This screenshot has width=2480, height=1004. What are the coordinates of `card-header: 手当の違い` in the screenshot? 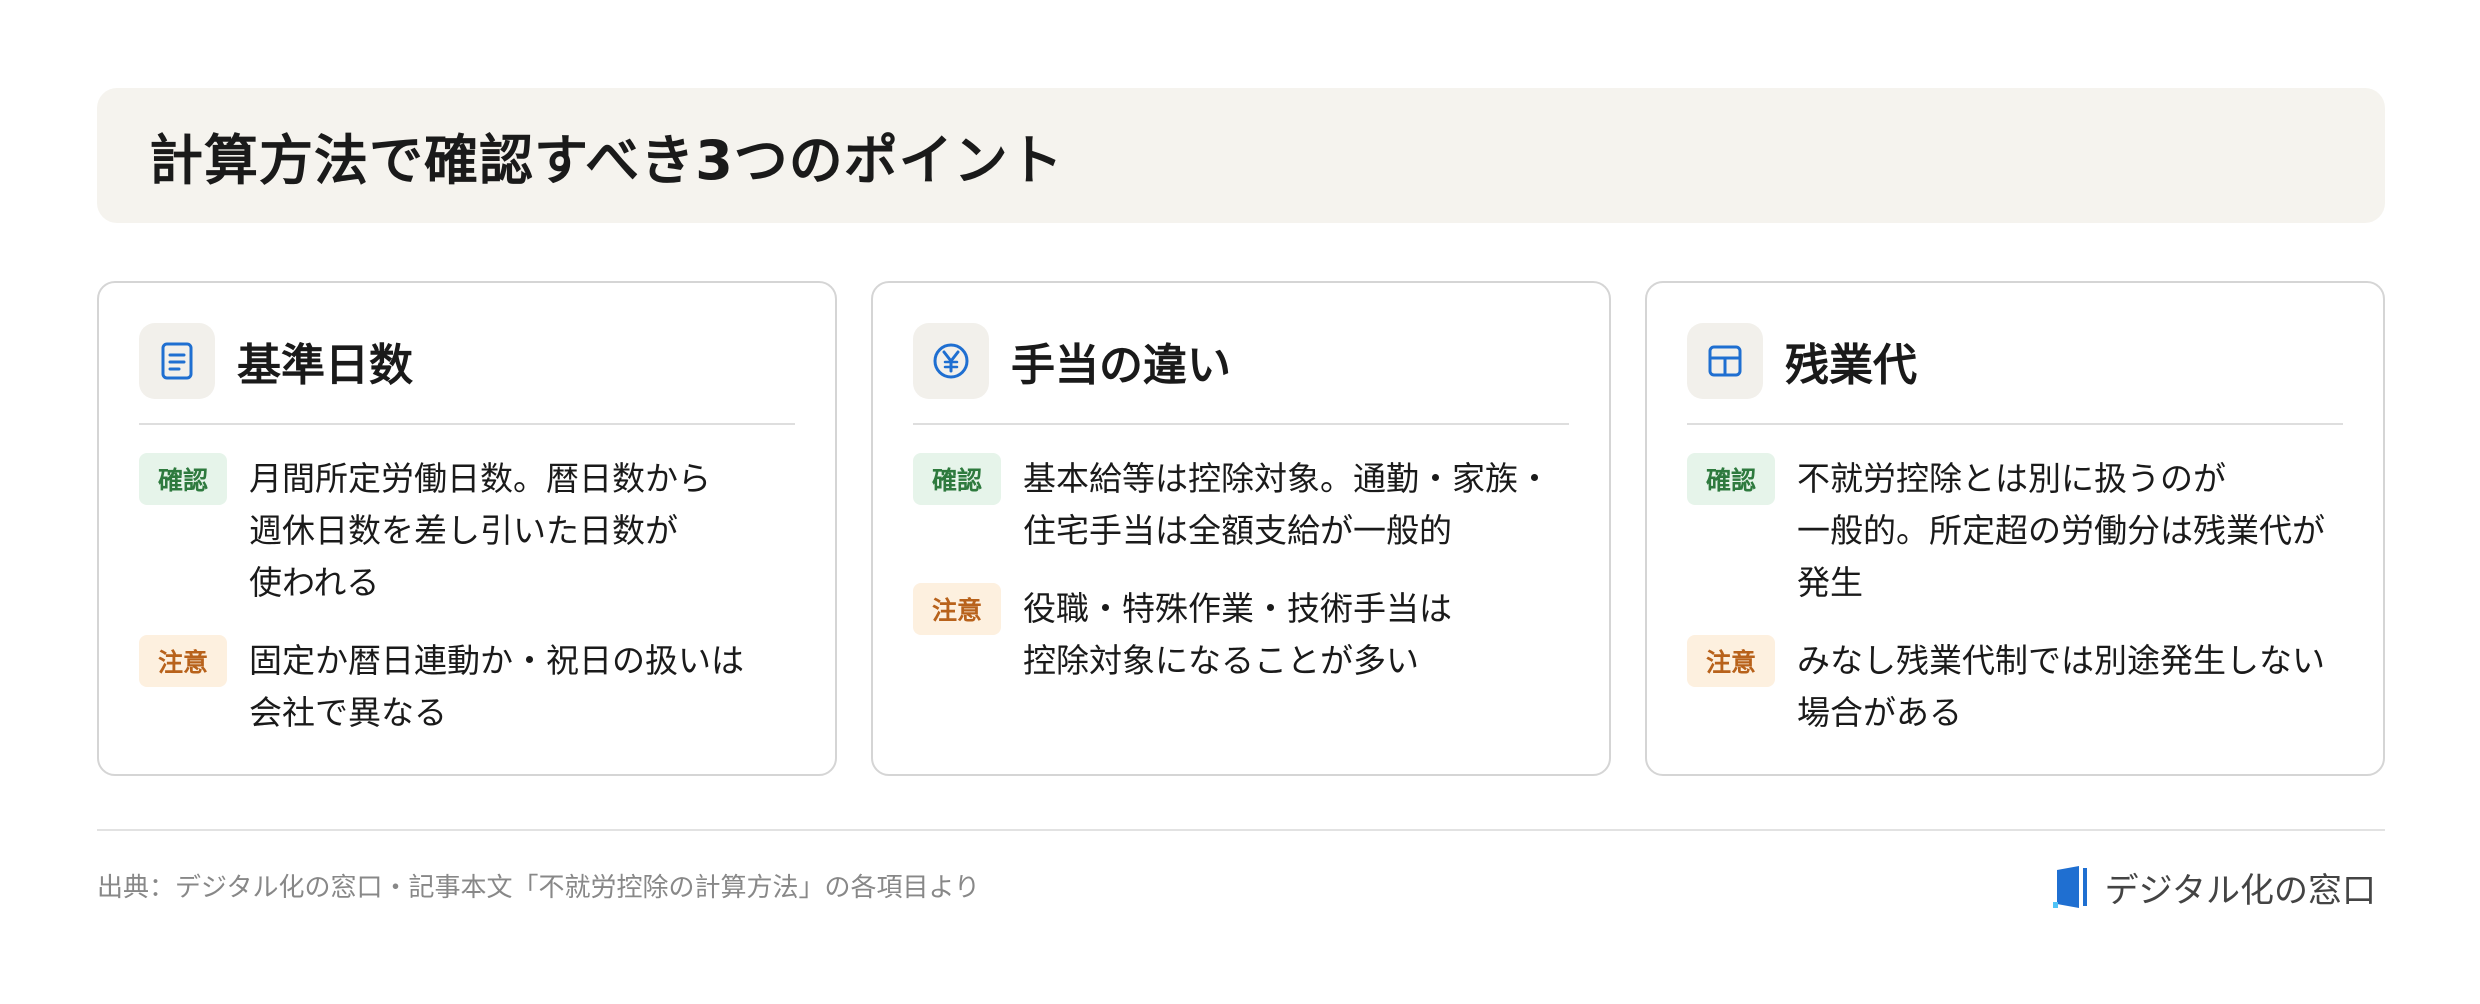 It's located at (1241, 361).